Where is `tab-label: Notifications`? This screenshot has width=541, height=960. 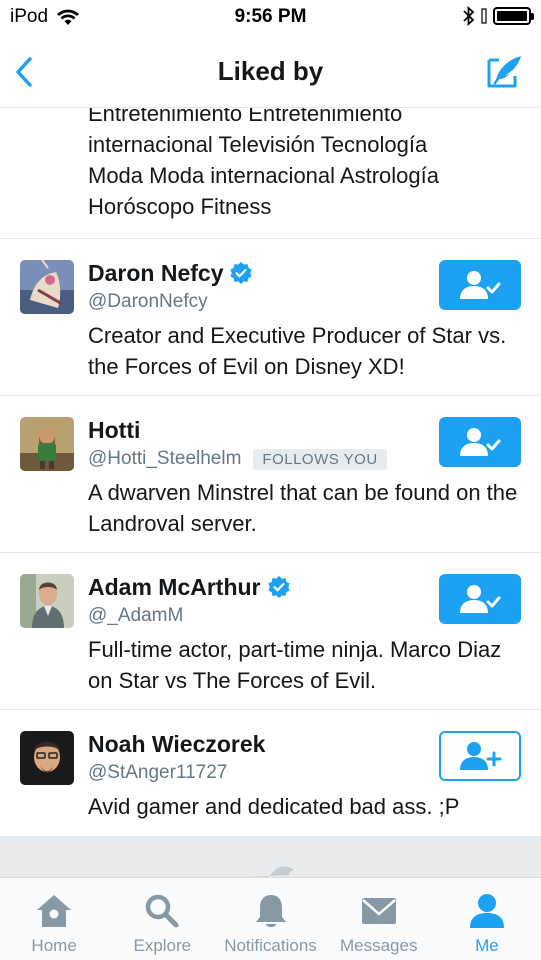 tab-label: Notifications is located at coordinates (270, 945).